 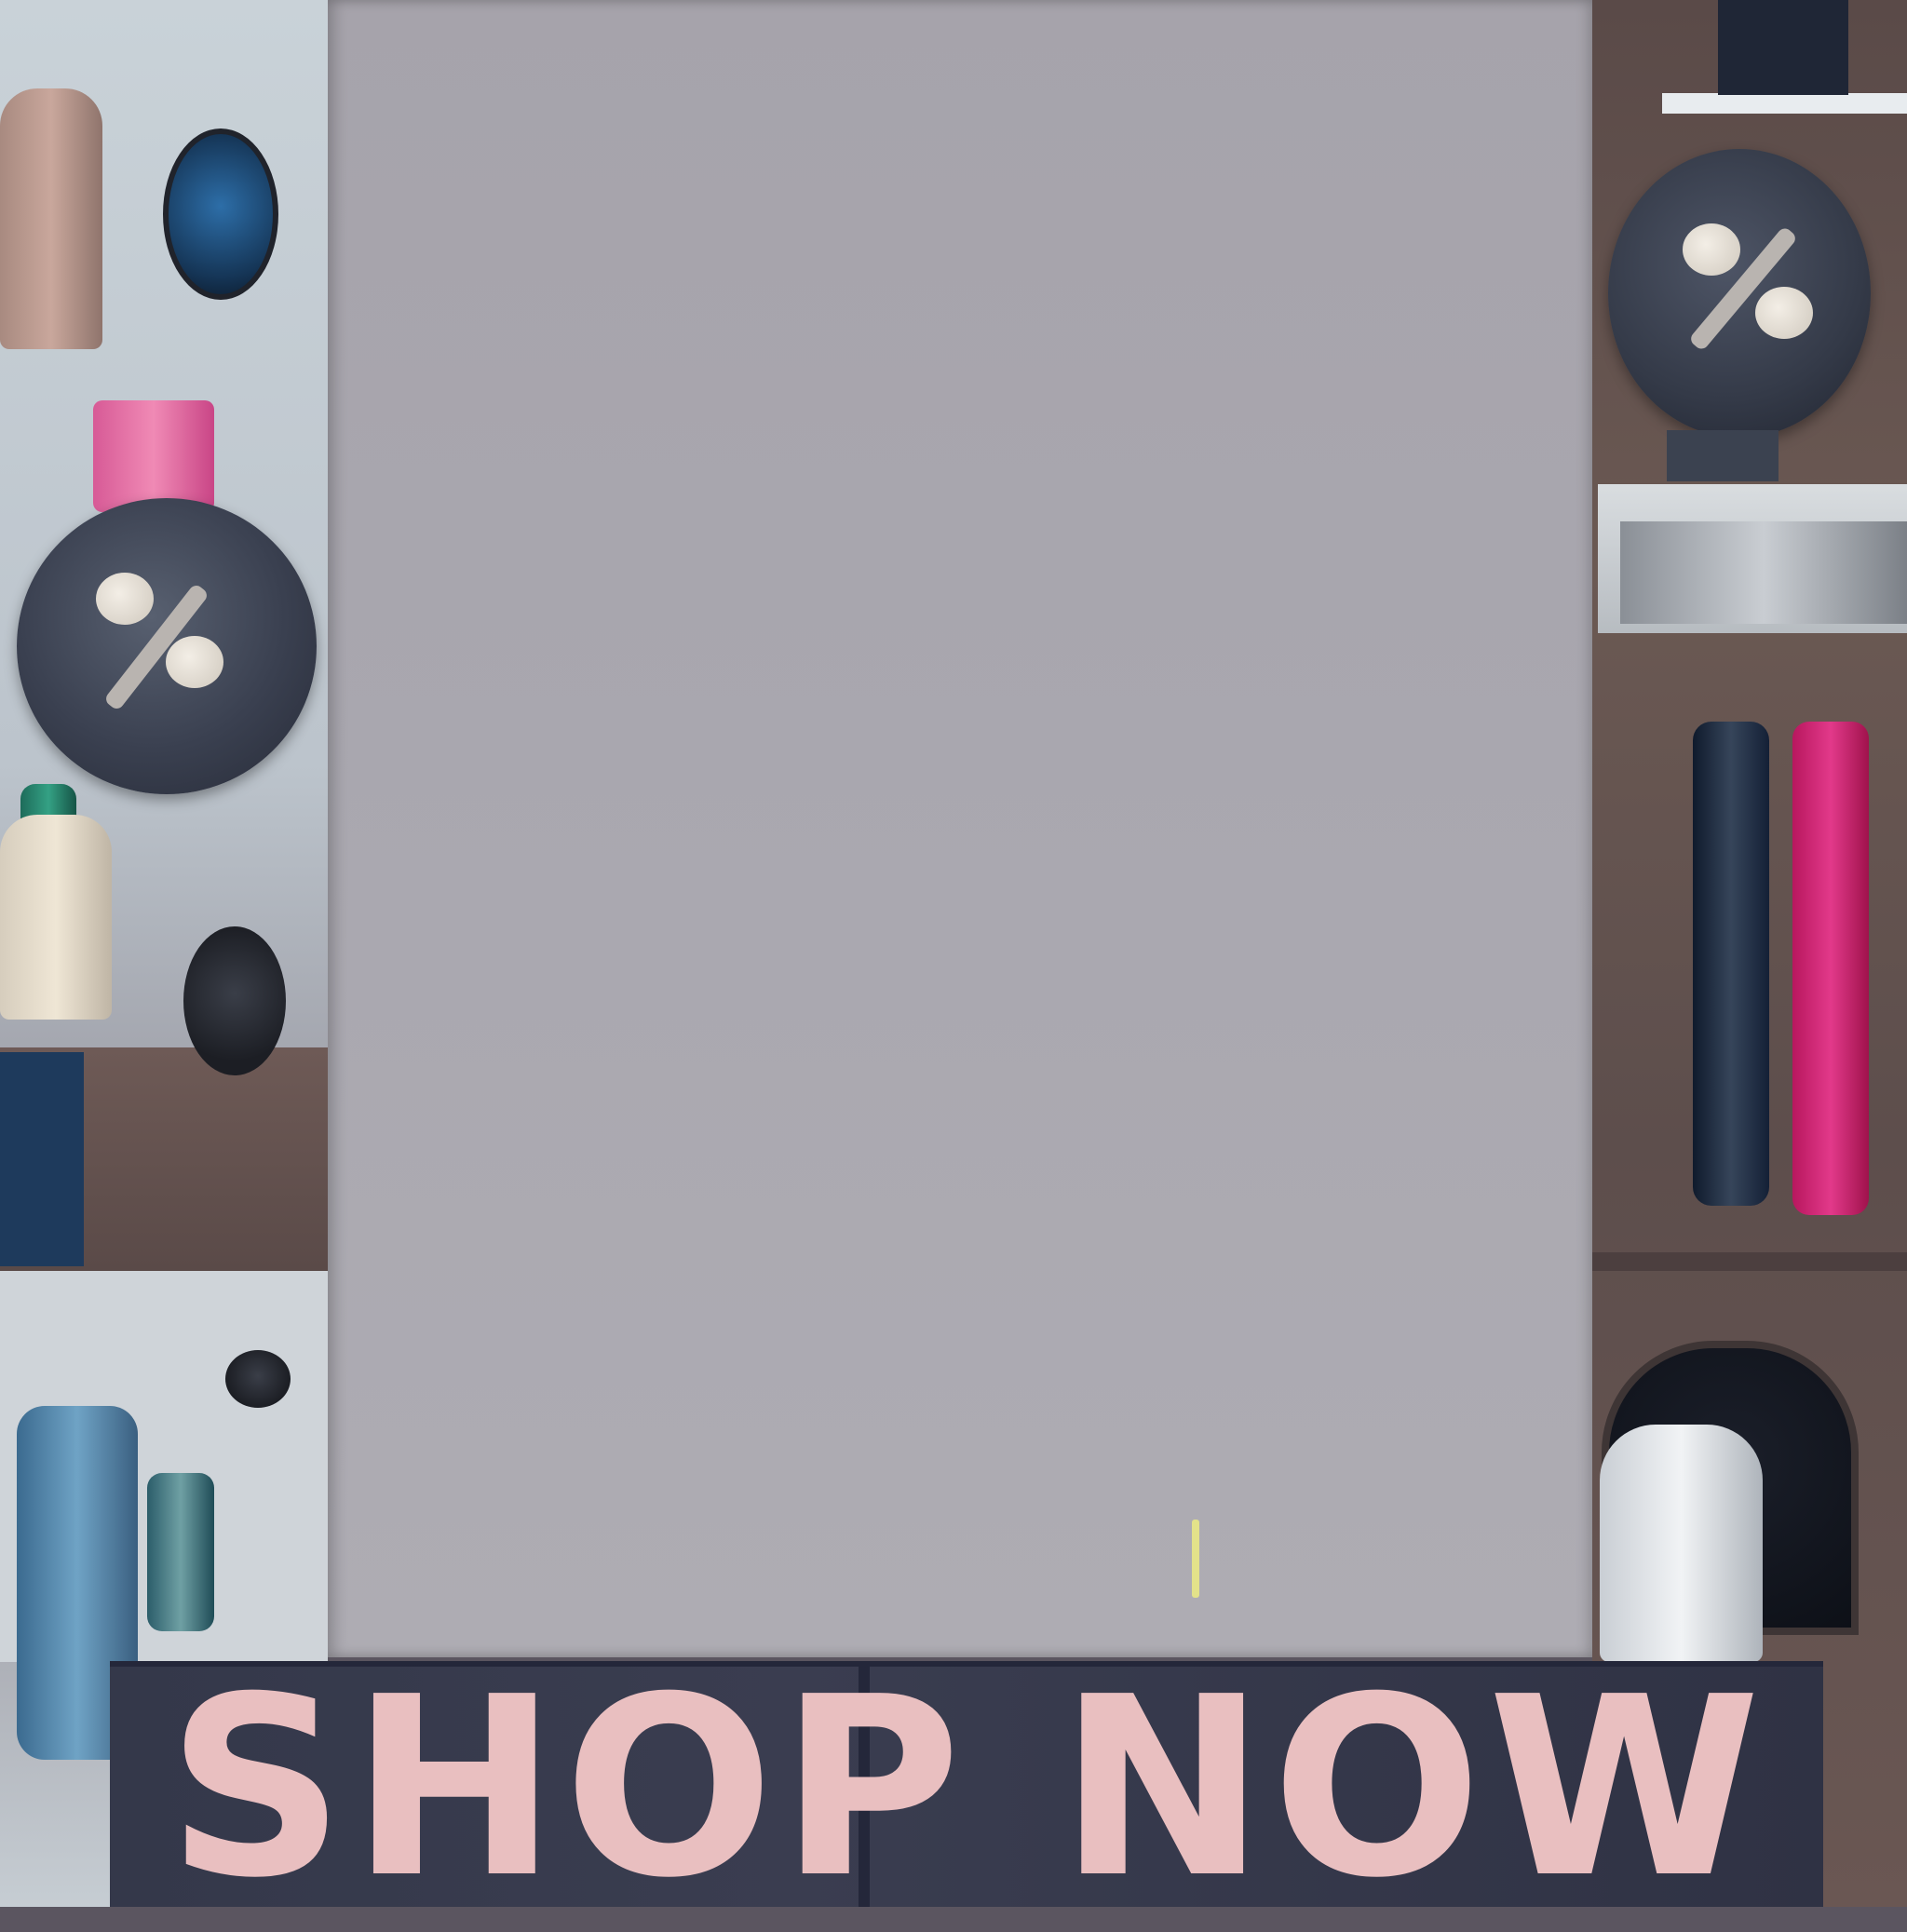 I want to click on right-lower-shelf, so click(x=1749, y=1261).